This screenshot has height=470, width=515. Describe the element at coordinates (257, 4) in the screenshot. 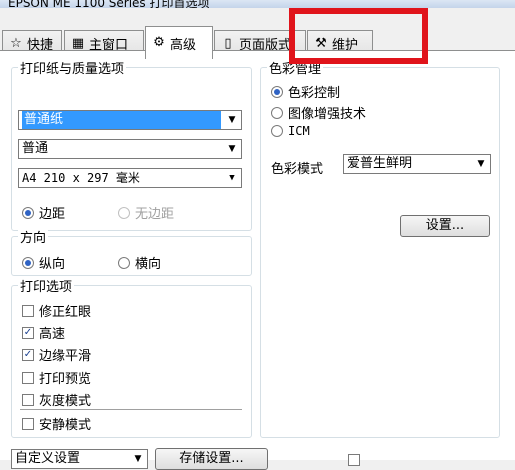

I see `title-bar: EPSON ME 1100 Series 打印首选项` at that location.